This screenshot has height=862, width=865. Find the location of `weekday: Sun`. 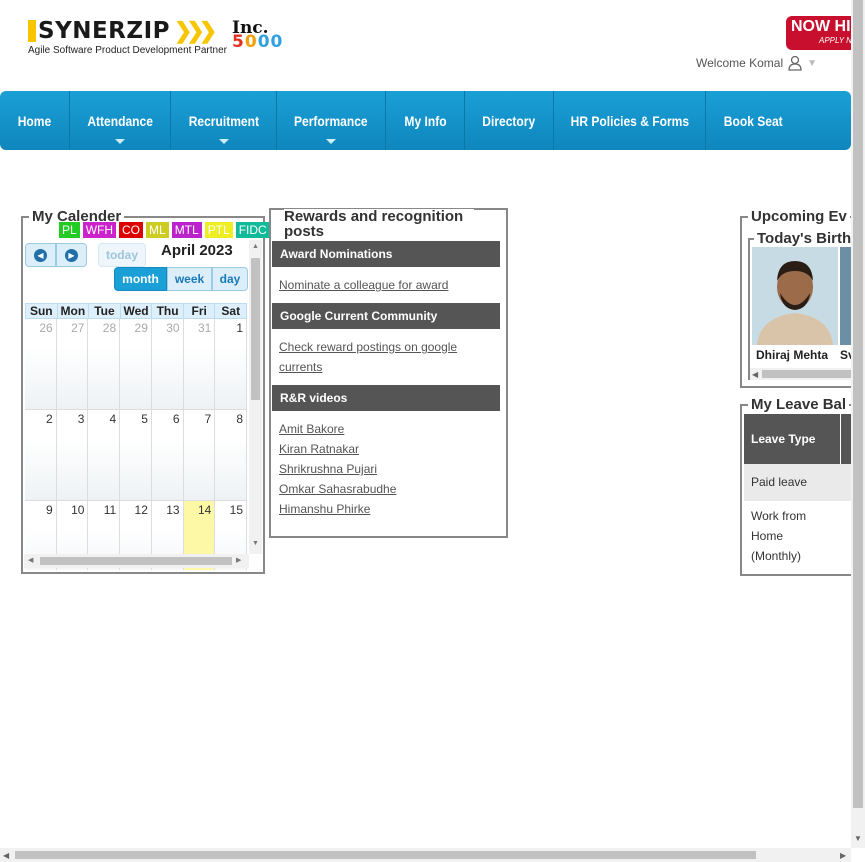

weekday: Sun is located at coordinates (42, 311).